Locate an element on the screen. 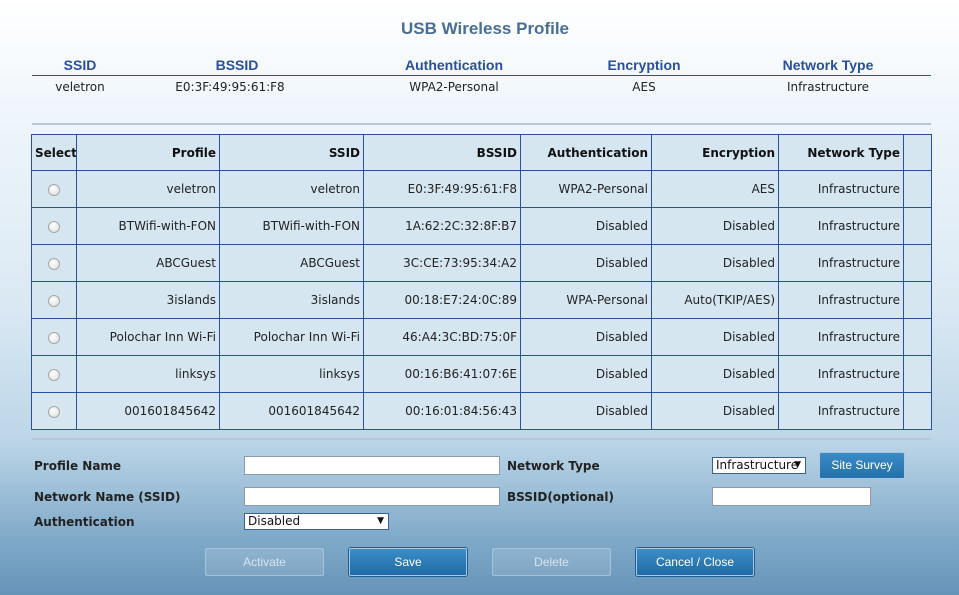  current-bssid-header: BSSID is located at coordinates (237, 65).